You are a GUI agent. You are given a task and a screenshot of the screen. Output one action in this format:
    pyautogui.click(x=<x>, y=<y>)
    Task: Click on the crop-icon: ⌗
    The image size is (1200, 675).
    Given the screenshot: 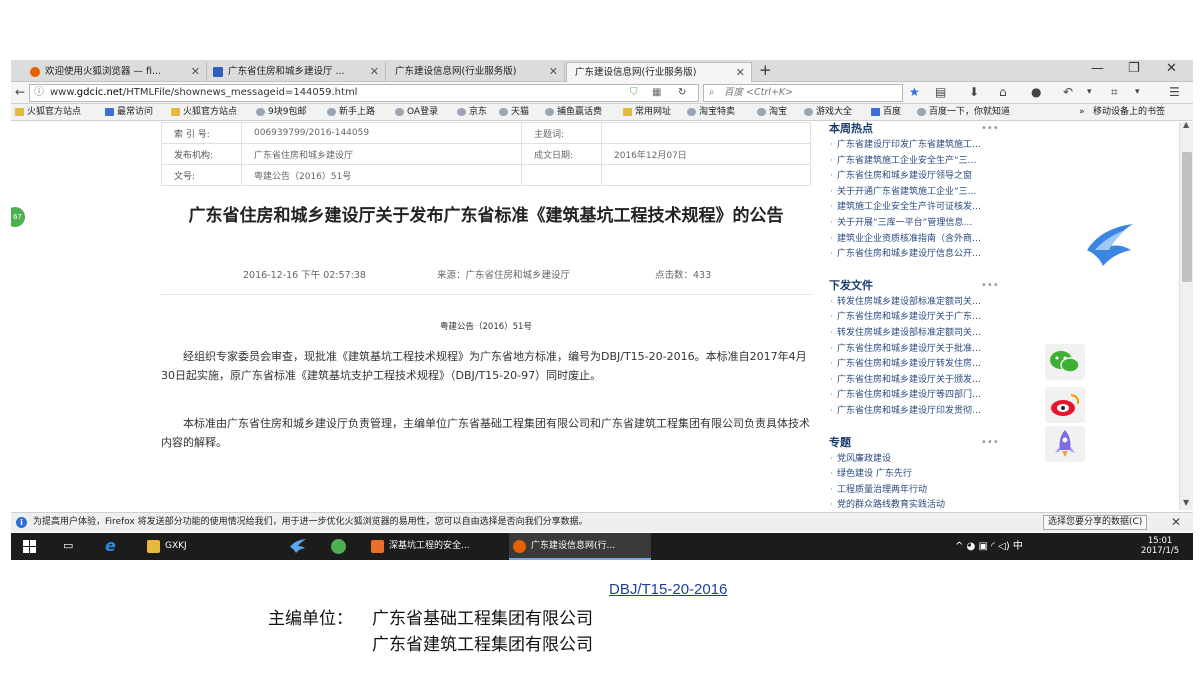 What is the action you would take?
    pyautogui.click(x=1114, y=92)
    